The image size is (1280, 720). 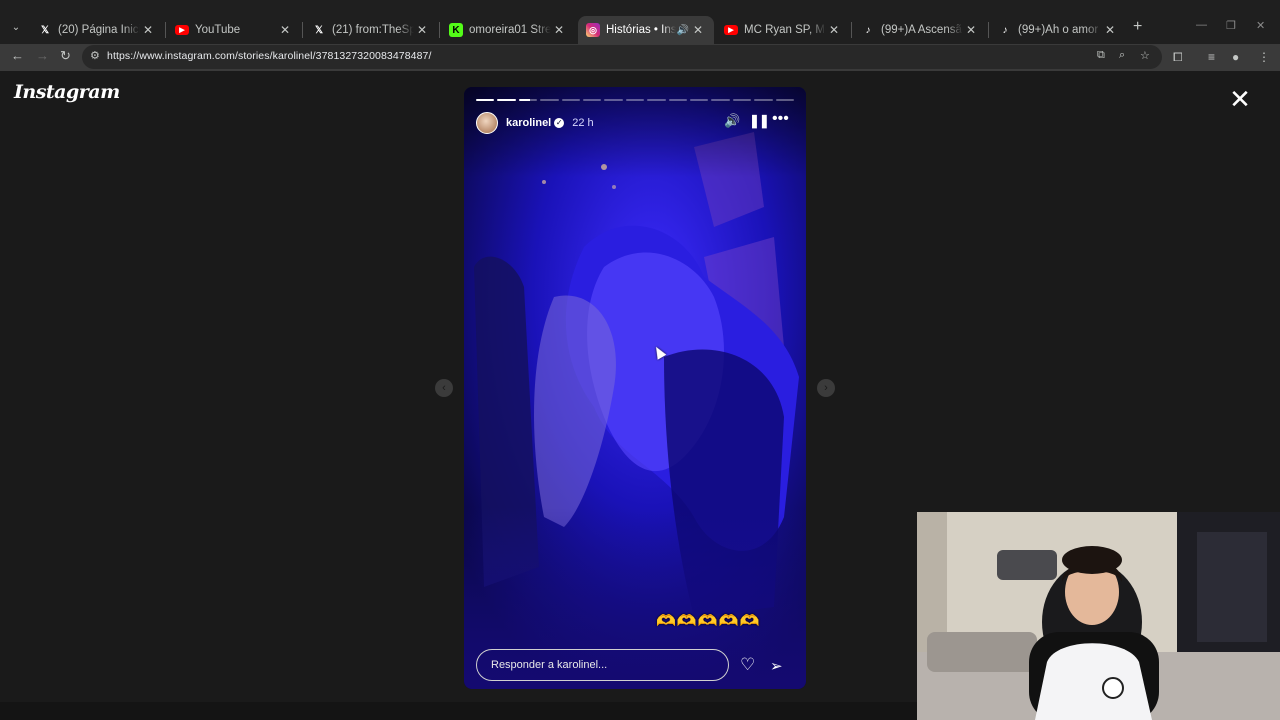 I want to click on forward-arrow-icon: →, so click(x=42, y=55).